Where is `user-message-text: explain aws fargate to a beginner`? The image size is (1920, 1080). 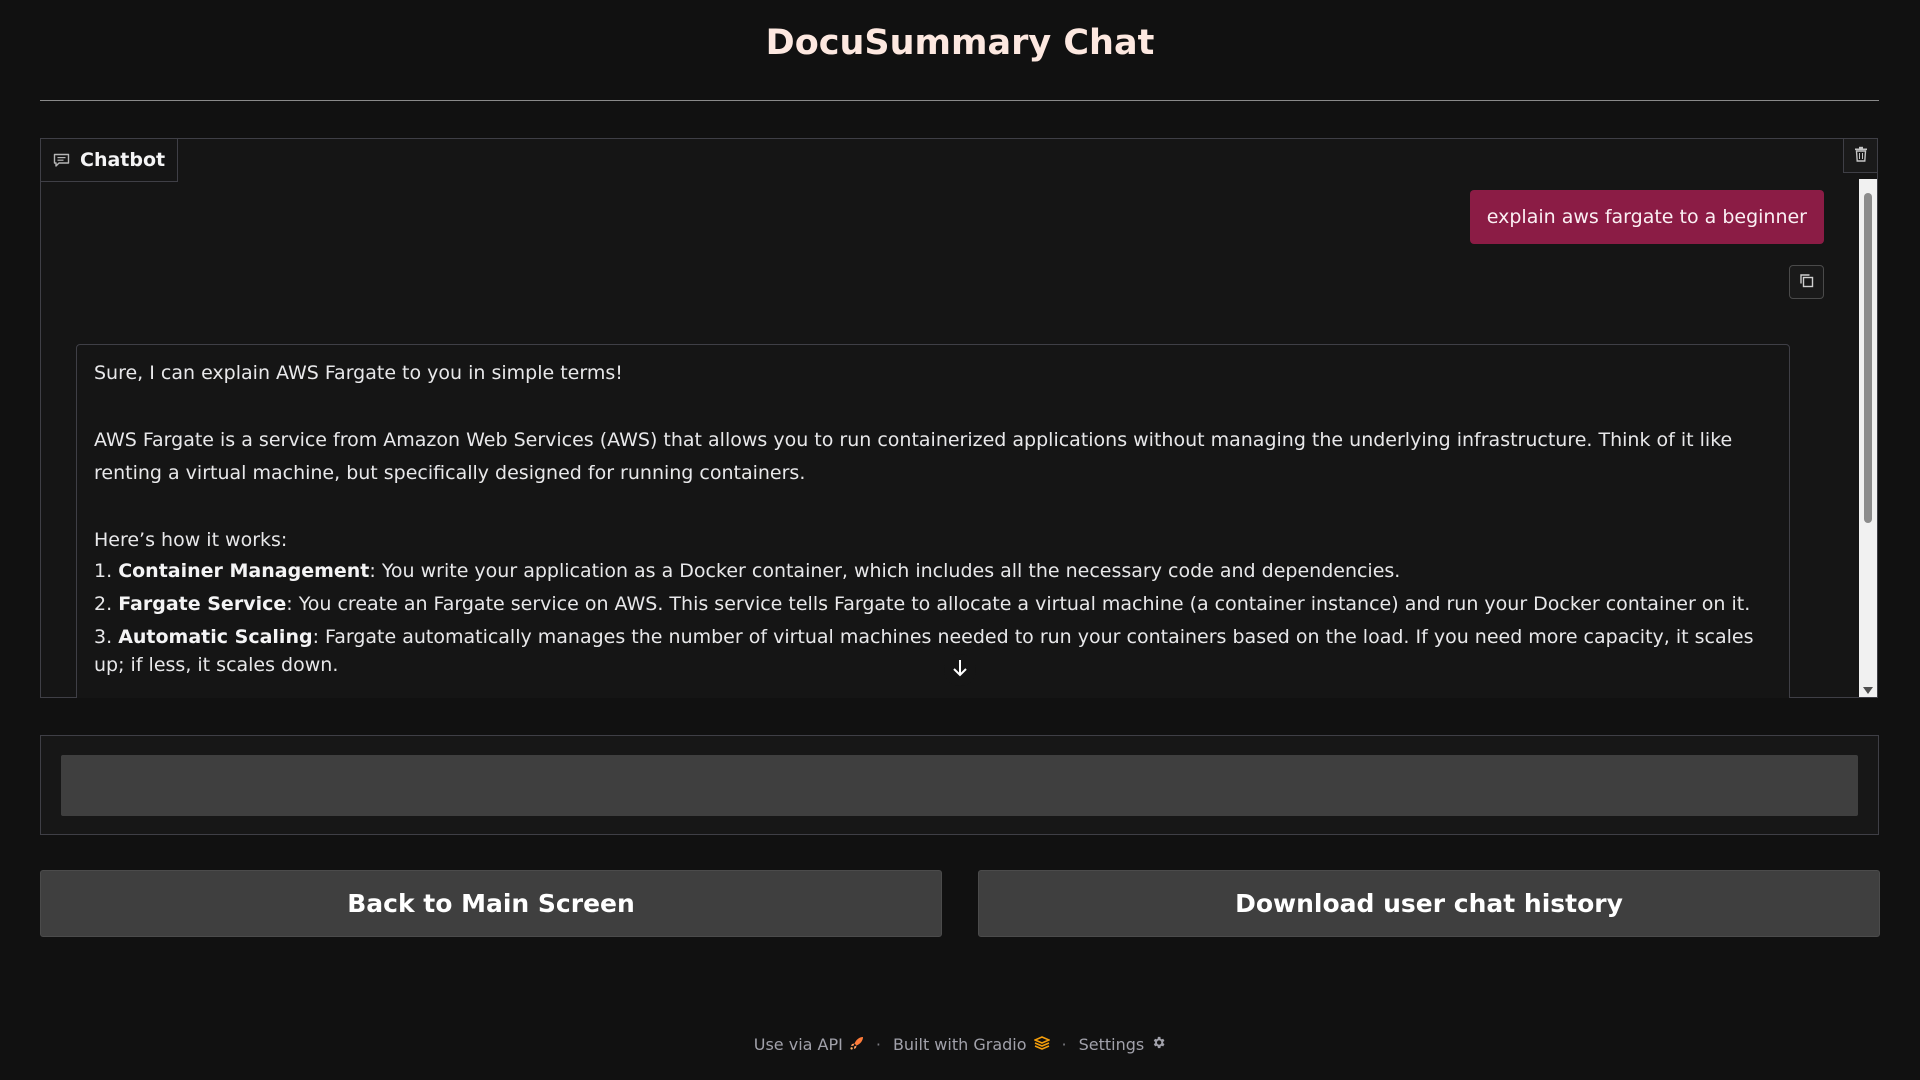
user-message-text: explain aws fargate to a beginner is located at coordinates (1646, 217).